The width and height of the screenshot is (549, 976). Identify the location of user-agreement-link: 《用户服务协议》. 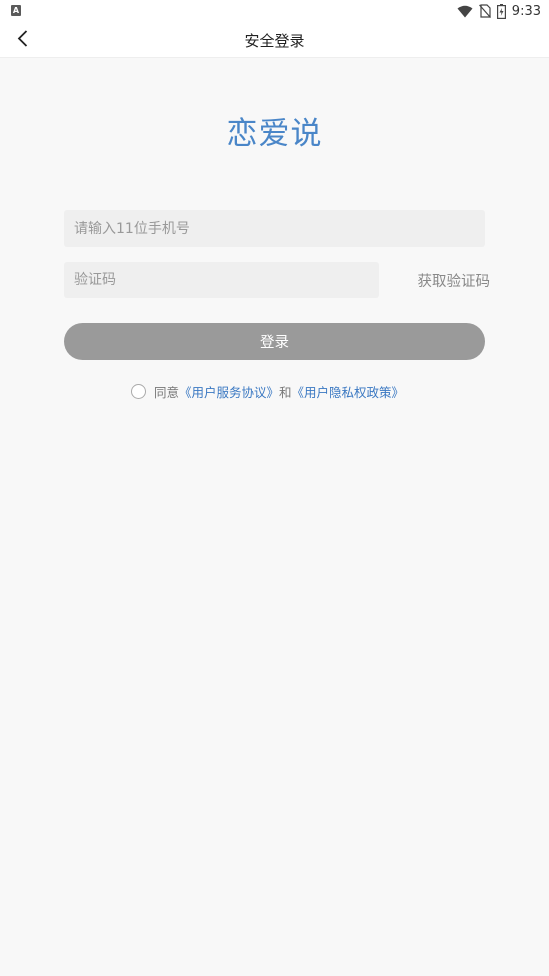
(229, 391).